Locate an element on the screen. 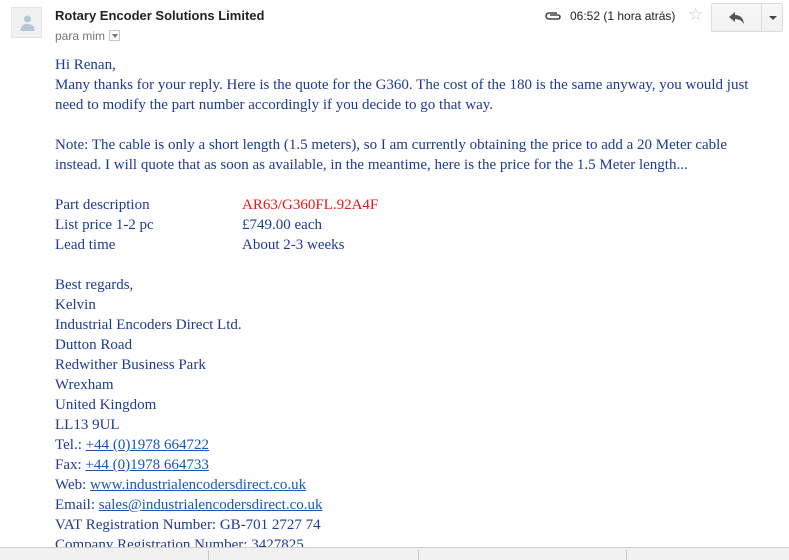  recipient-line: para mim is located at coordinates (88, 36).